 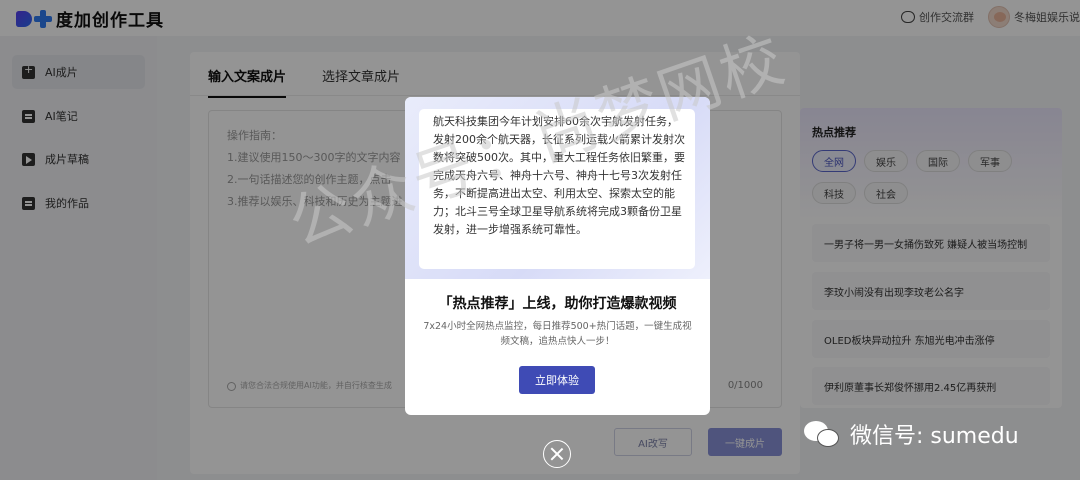 I want to click on wechat-id: 微信号: sumedu, so click(x=934, y=436).